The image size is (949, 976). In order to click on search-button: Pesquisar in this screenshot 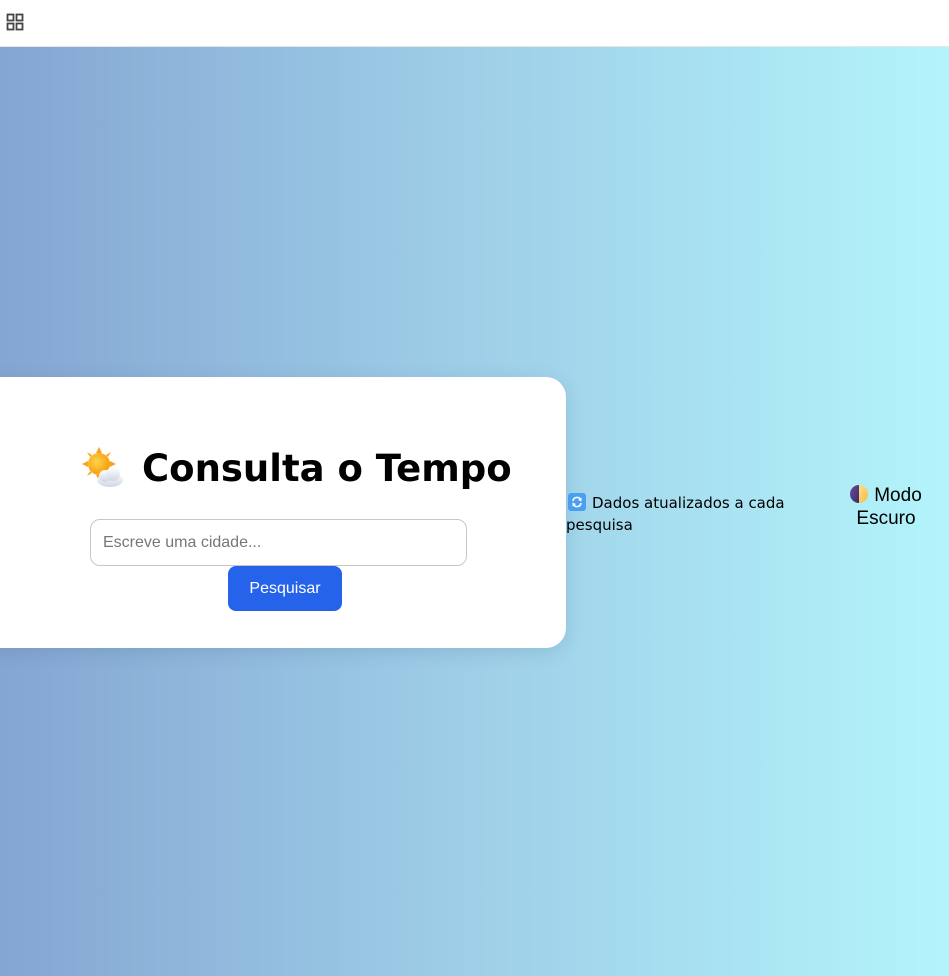, I will do `click(285, 588)`.